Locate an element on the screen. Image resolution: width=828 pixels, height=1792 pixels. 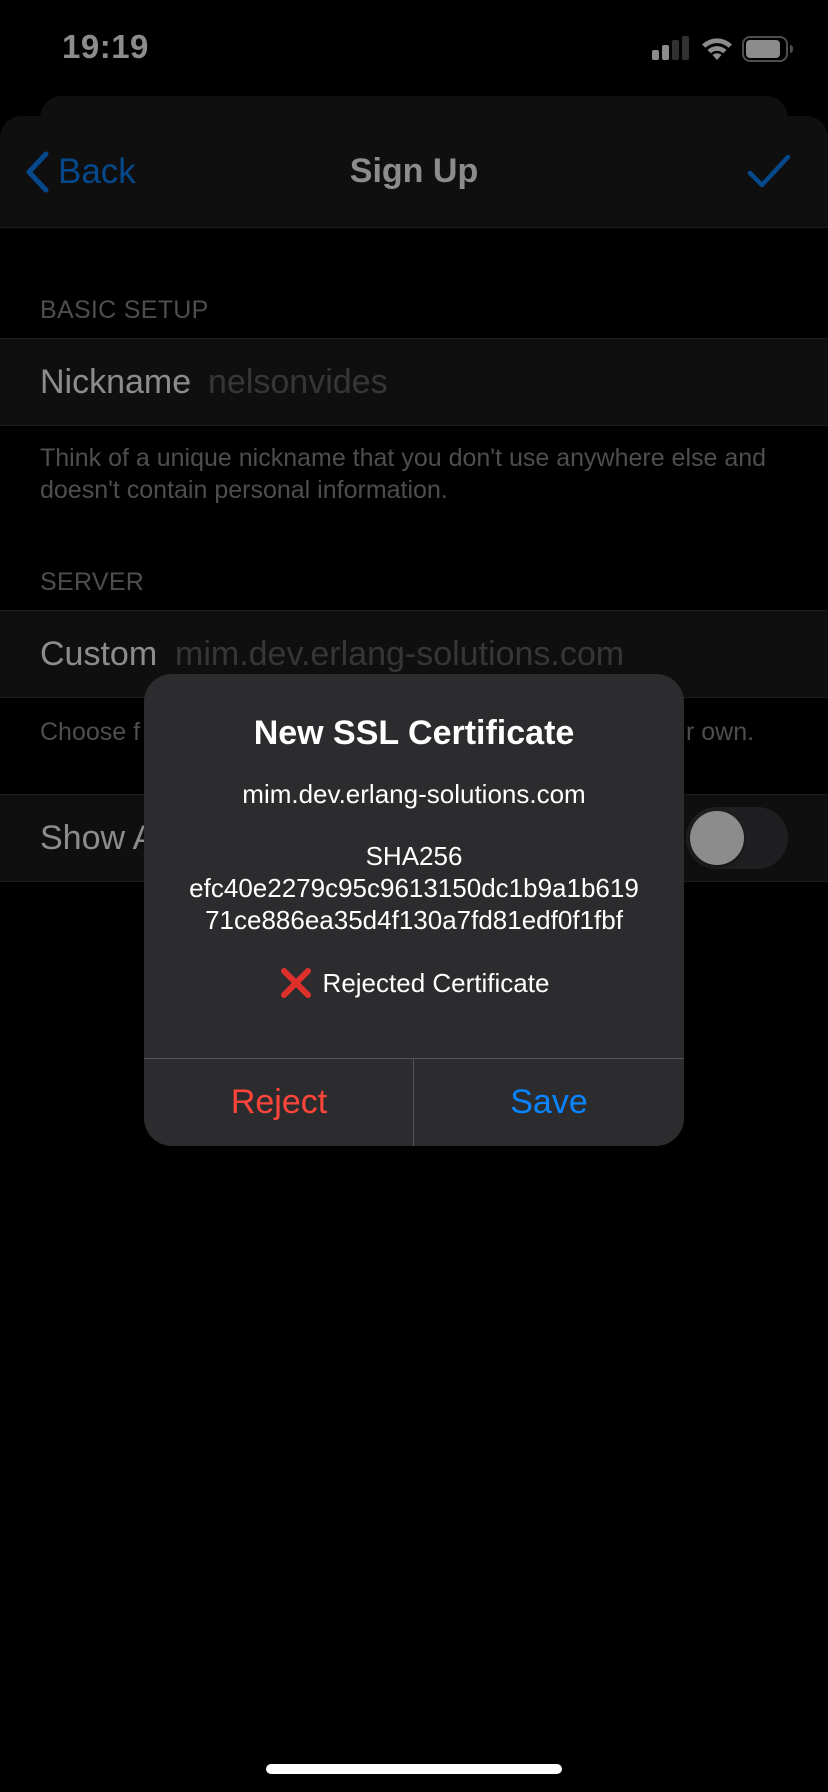
alert-hash-line-1: efc40e2279c95c9613150dc1b9a1b619 is located at coordinates (414, 888).